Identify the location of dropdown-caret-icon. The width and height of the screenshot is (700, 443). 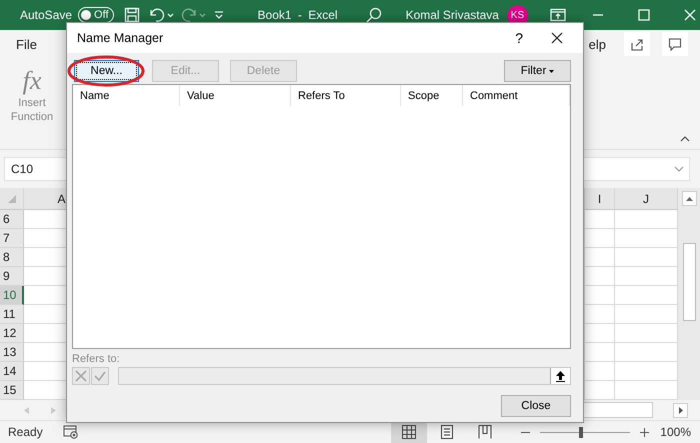
(551, 71).